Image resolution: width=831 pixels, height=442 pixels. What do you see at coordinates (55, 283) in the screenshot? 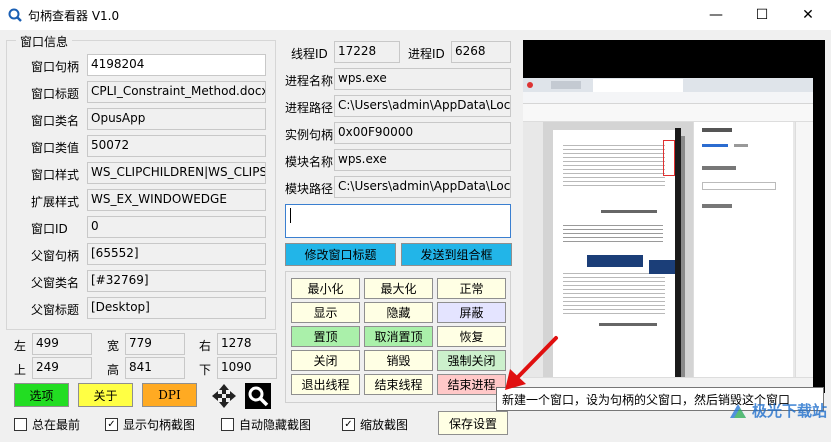
I see `field-label: 父窗类名` at bounding box center [55, 283].